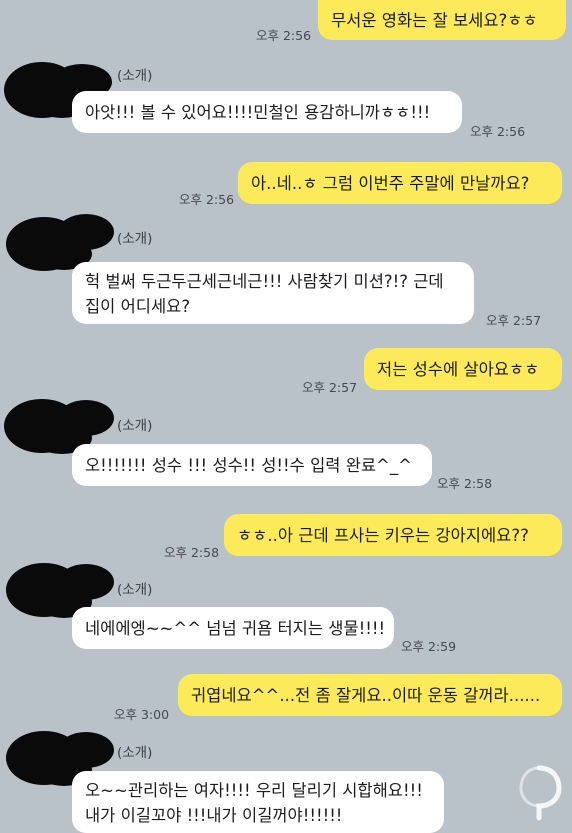 The height and width of the screenshot is (833, 572). What do you see at coordinates (463, 369) in the screenshot?
I see `message-bubble-mine: 저는 성수에 살아요ㅎㅎ` at bounding box center [463, 369].